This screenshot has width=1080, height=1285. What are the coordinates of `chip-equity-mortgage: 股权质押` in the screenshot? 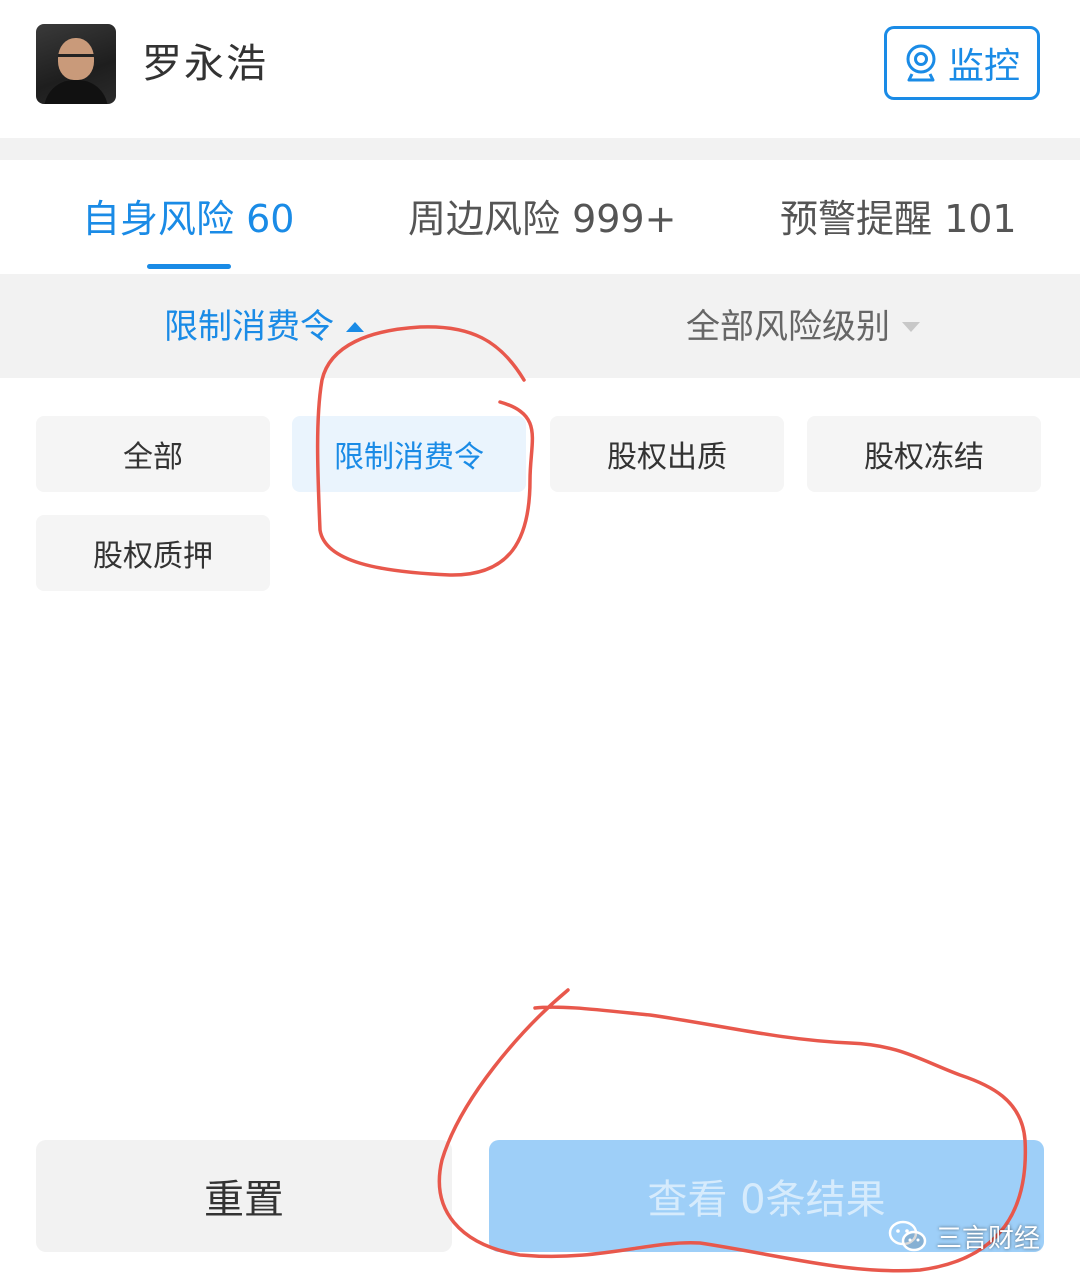 It's located at (153, 553).